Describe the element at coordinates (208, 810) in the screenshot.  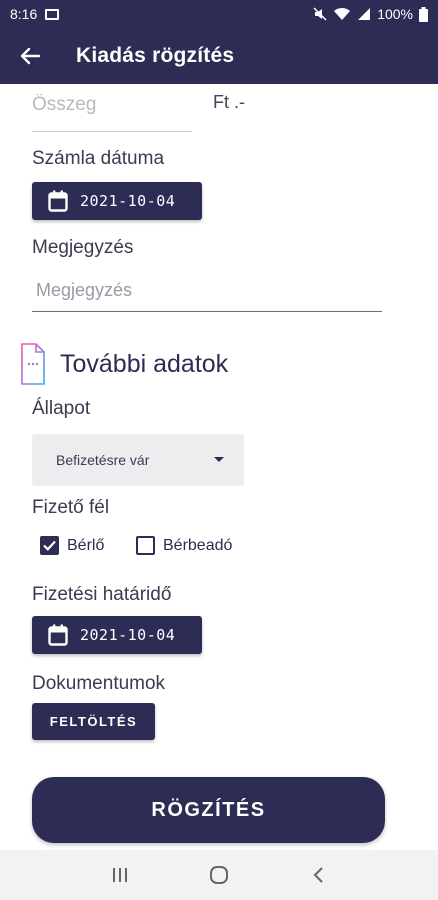
I see `submit-button: RÖGZÍTÉS` at that location.